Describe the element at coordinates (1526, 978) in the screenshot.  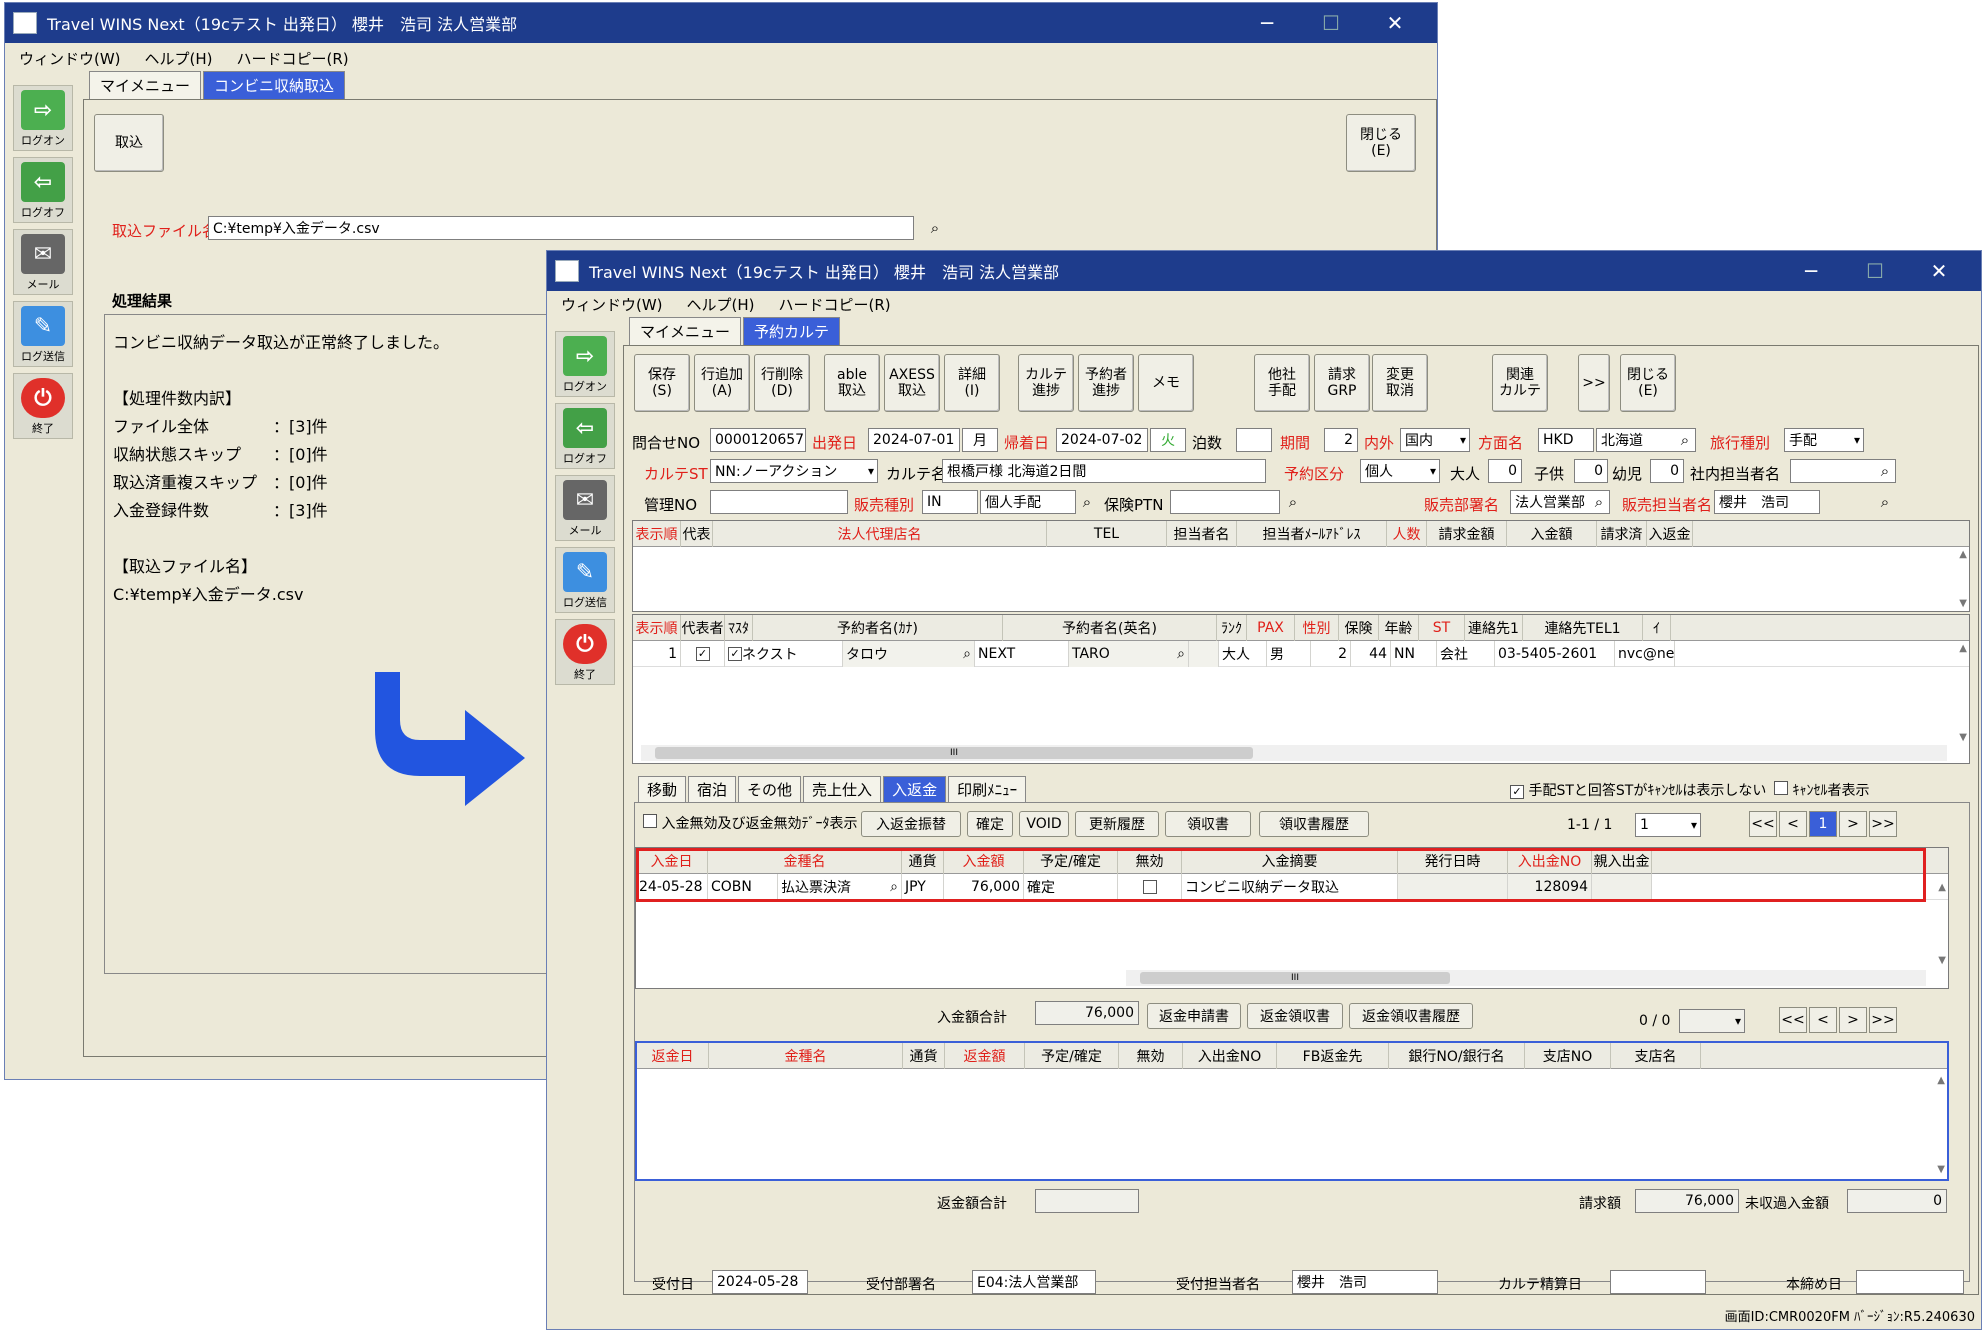
I see `horizontal-scrollbar: III` at that location.